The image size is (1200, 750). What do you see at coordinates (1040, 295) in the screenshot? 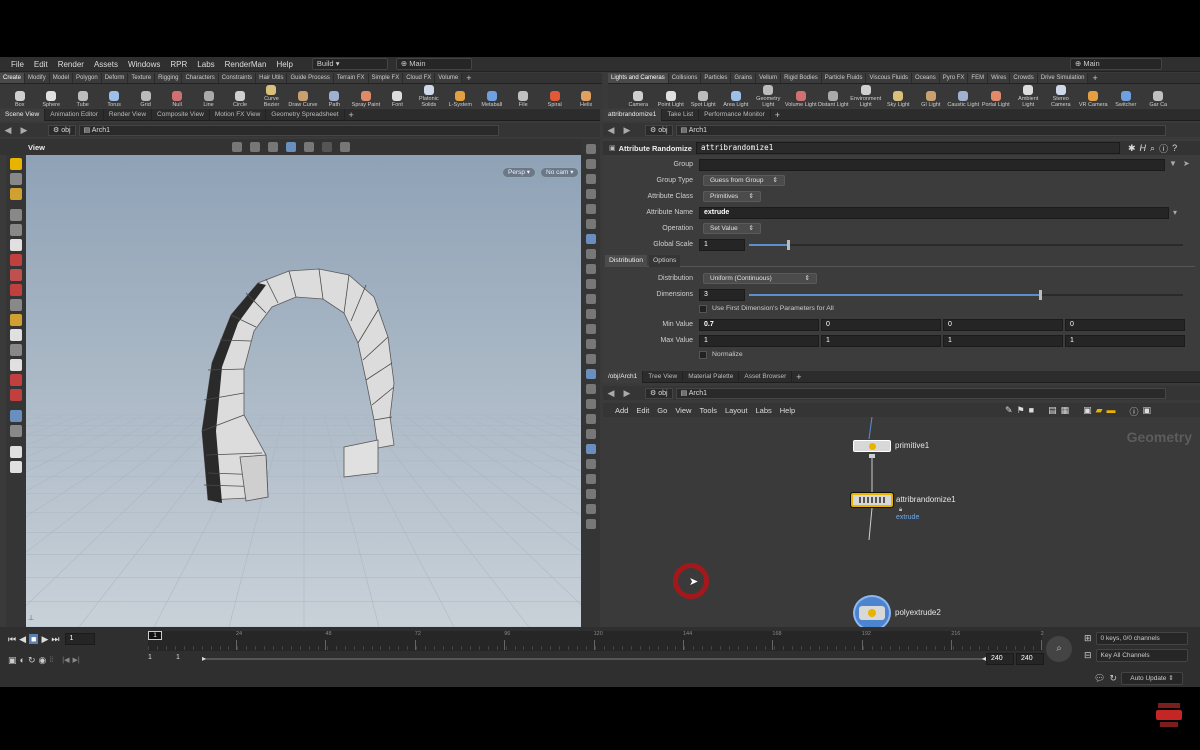
I see `dimensions-handle` at bounding box center [1040, 295].